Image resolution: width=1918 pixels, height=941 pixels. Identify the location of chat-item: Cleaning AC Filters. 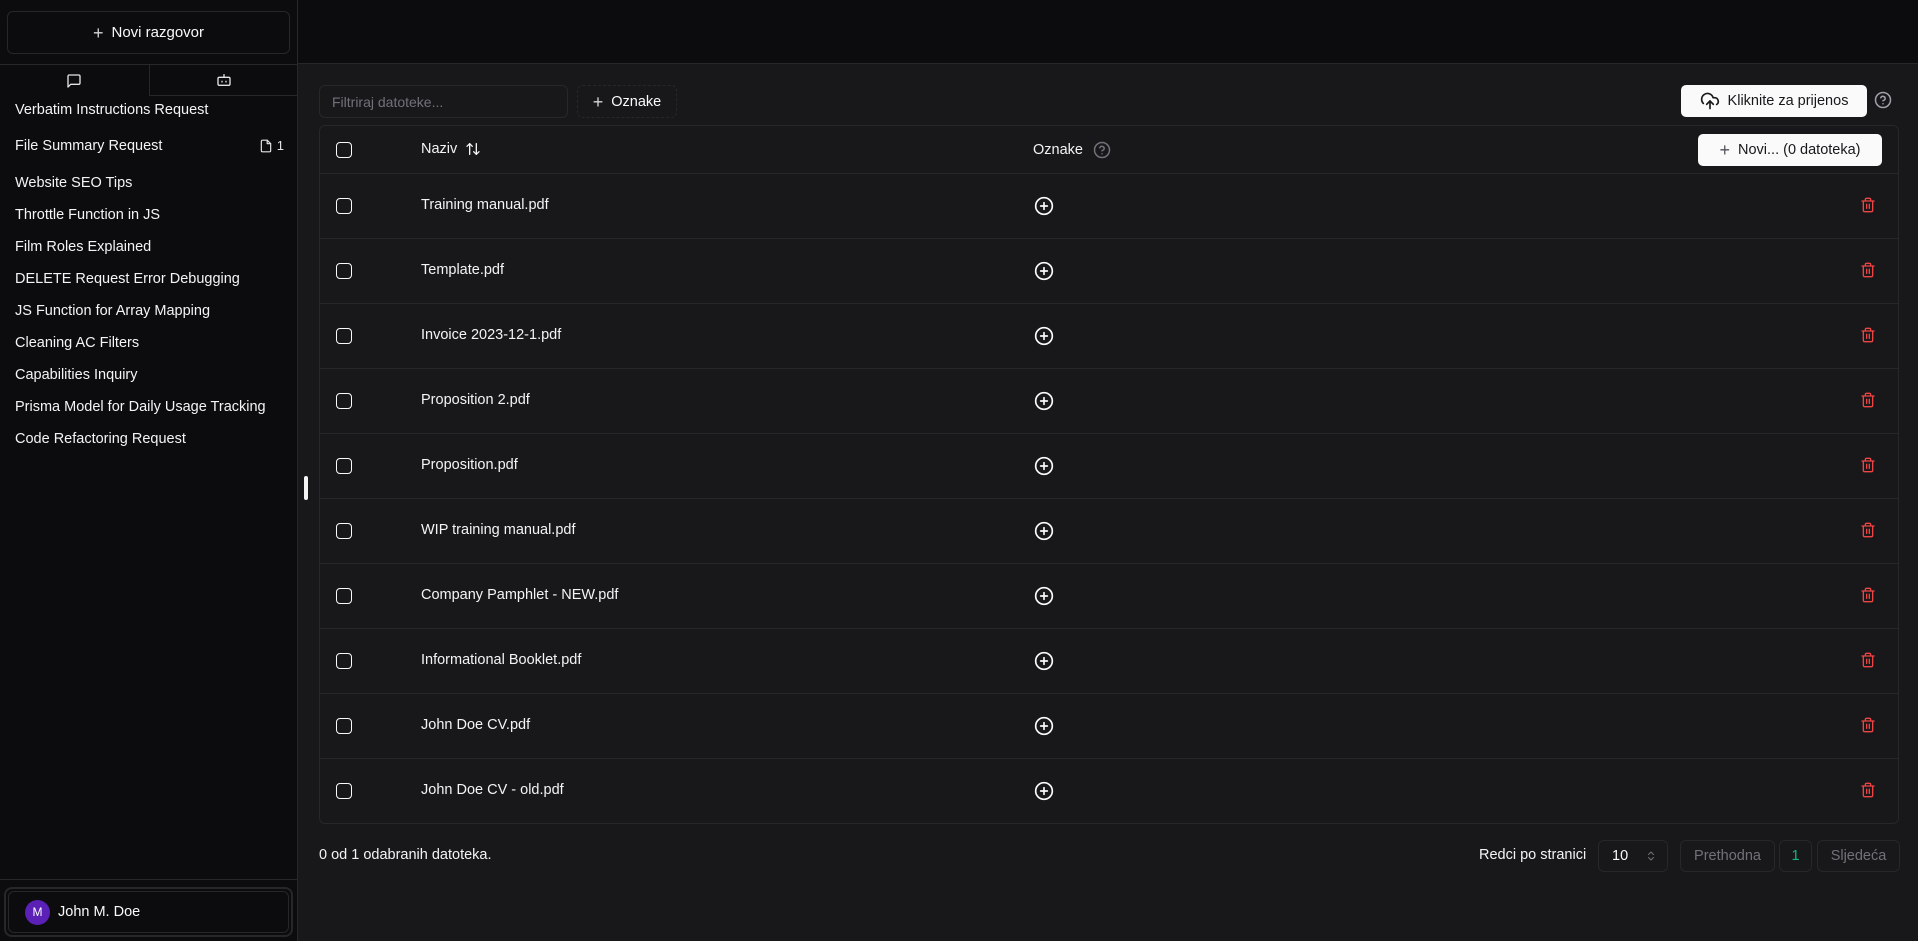
(149, 343).